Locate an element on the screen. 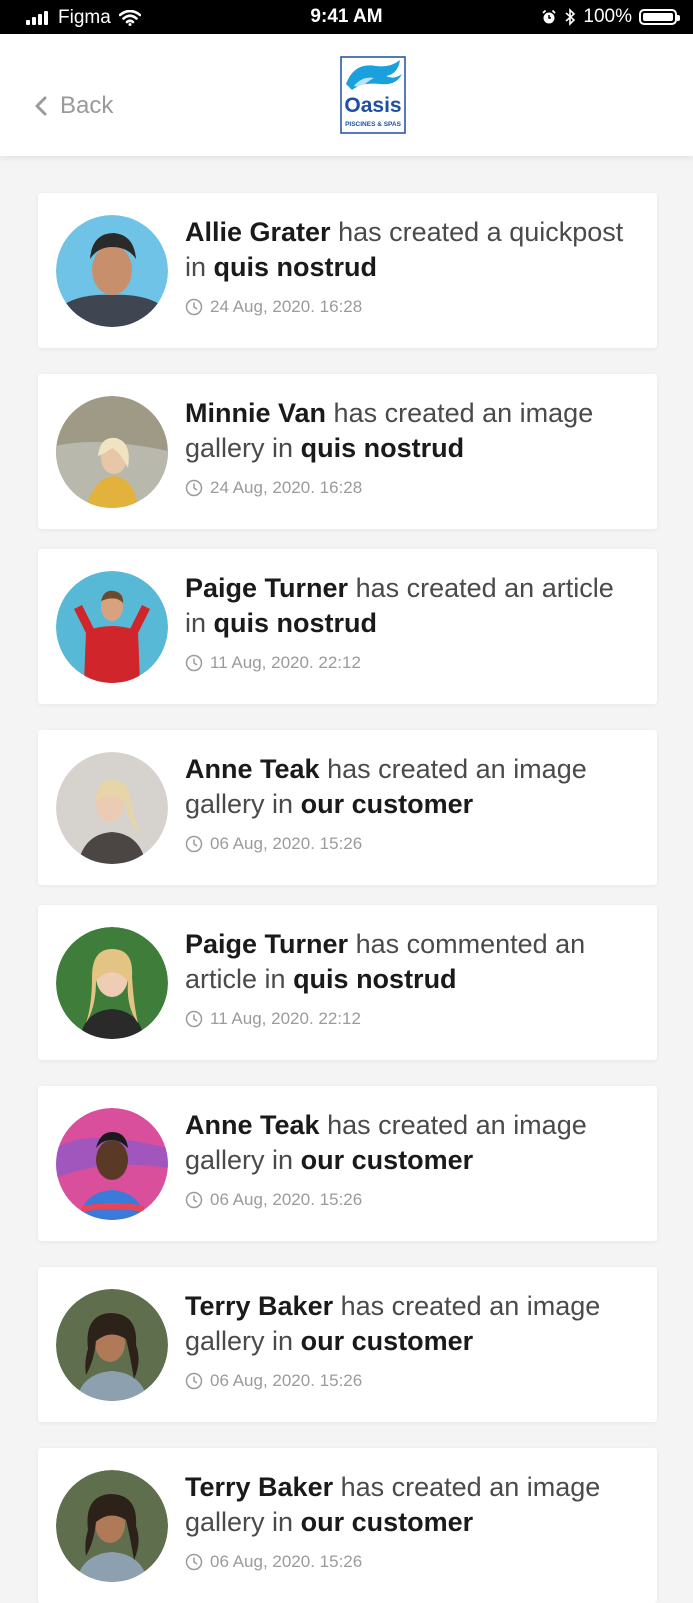 Image resolution: width=693 pixels, height=1603 pixels. back-button: Back is located at coordinates (73, 106).